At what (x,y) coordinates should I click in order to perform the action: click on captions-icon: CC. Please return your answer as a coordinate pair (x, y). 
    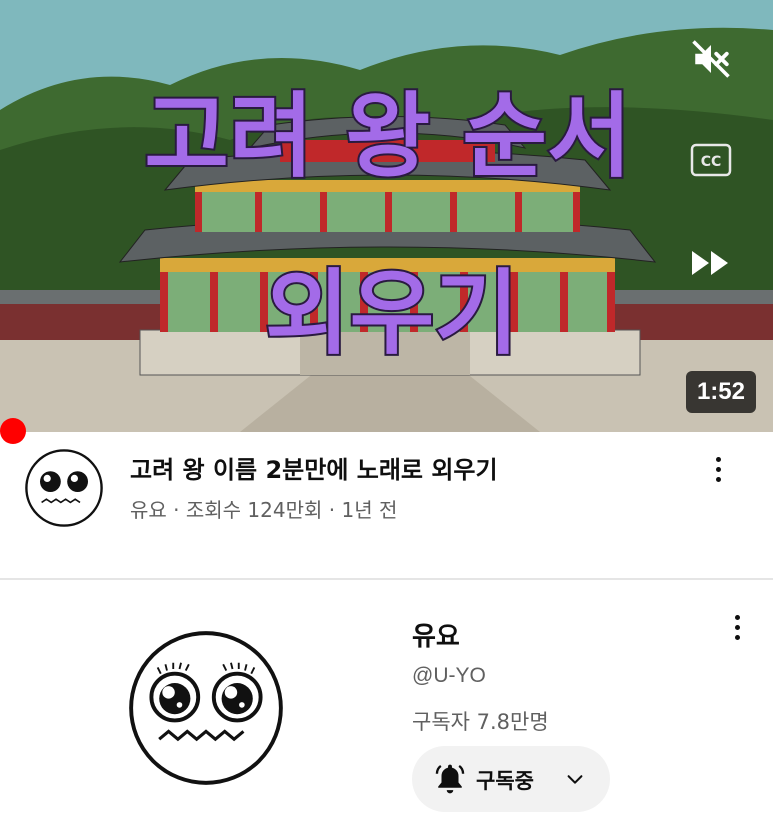
    Looking at the image, I should click on (711, 160).